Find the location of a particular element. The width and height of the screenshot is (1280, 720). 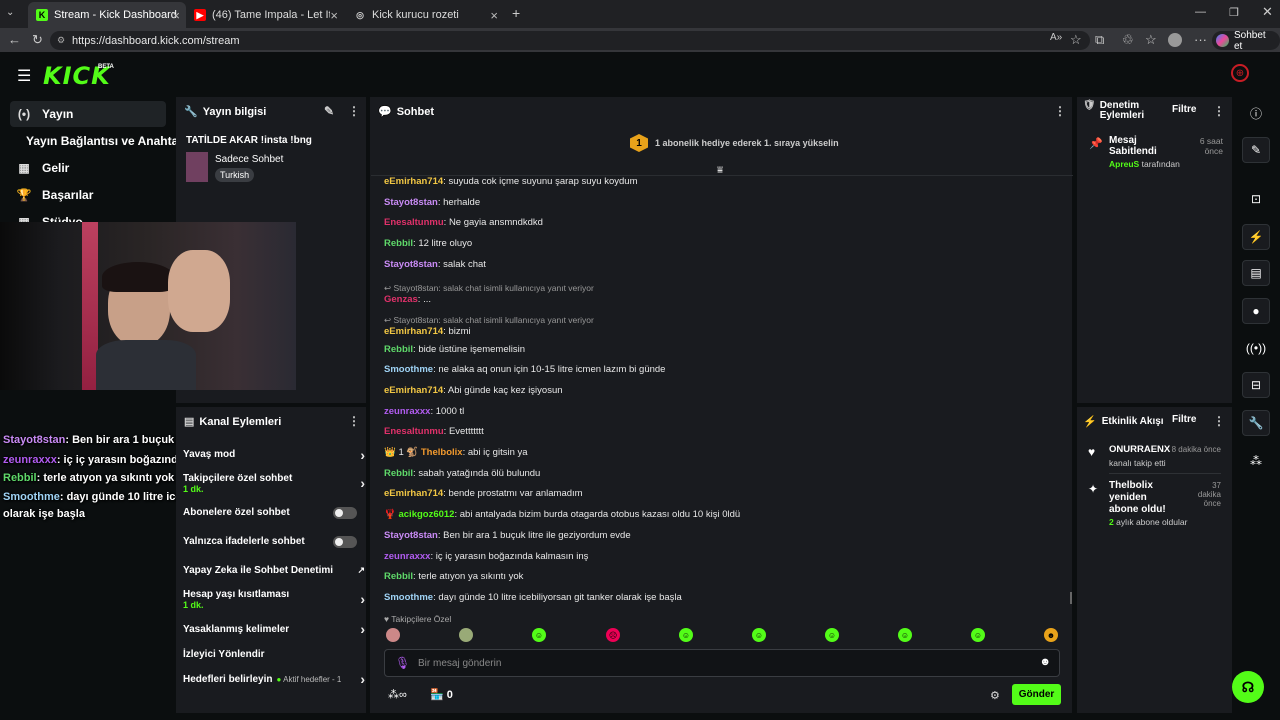

chat-message: Rebbil: bide üstüne işememelisin is located at coordinates (454, 349).